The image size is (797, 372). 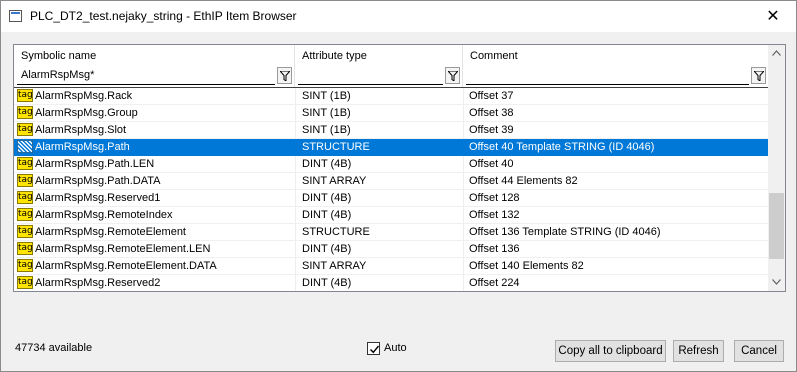 I want to click on cell-symbolic-name: tag AlarmRspMsg.Path.DATA, so click(x=157, y=181).